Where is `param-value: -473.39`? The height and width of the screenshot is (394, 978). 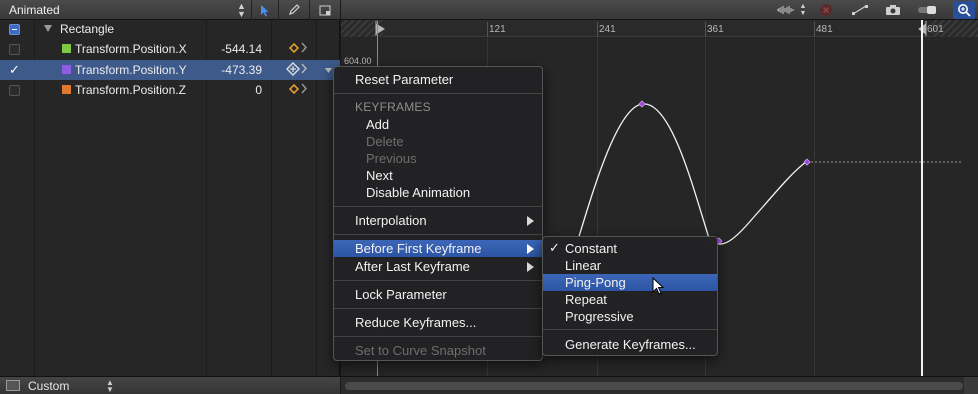
param-value: -473.39 is located at coordinates (241, 70).